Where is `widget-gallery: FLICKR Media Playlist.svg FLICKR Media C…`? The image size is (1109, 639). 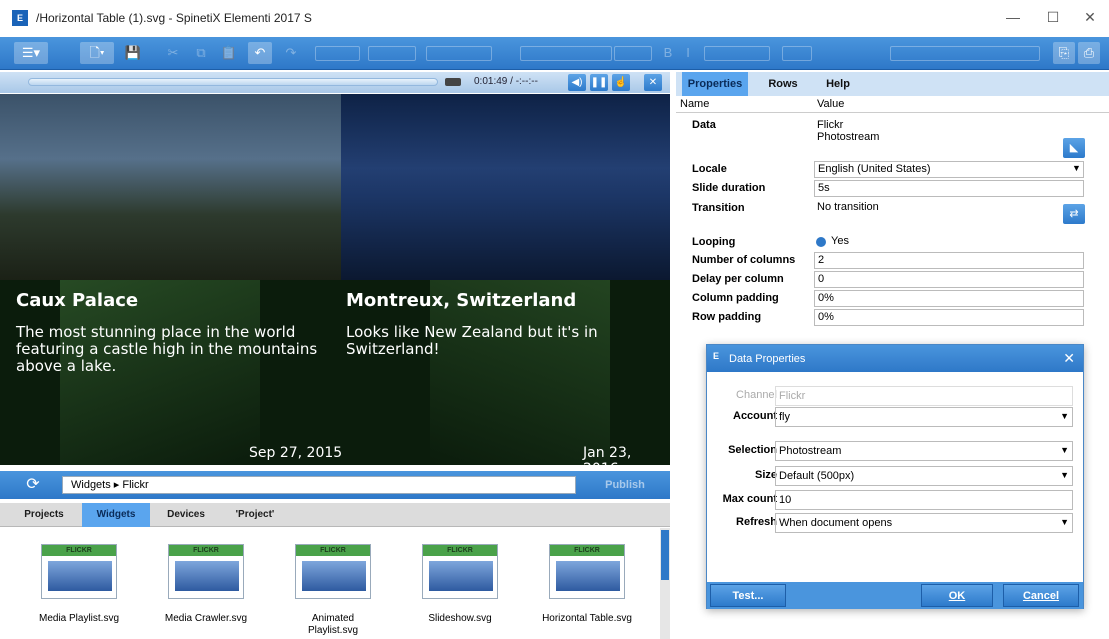 widget-gallery: FLICKR Media Playlist.svg FLICKR Media C… is located at coordinates (335, 583).